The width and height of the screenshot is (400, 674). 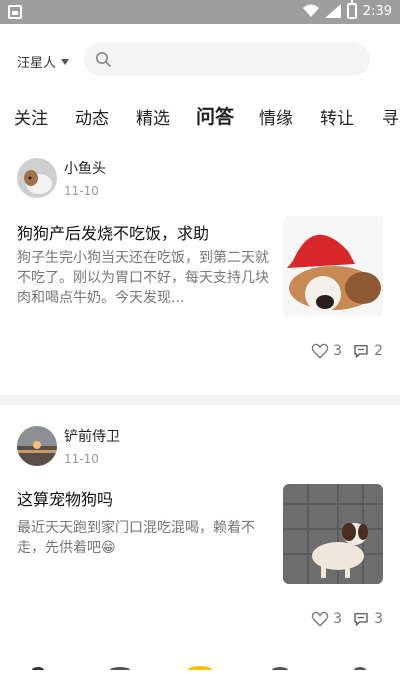 I want to click on category-tabs: 关注 动态 精选 问答 情缘 转让 寻, so click(x=200, y=116).